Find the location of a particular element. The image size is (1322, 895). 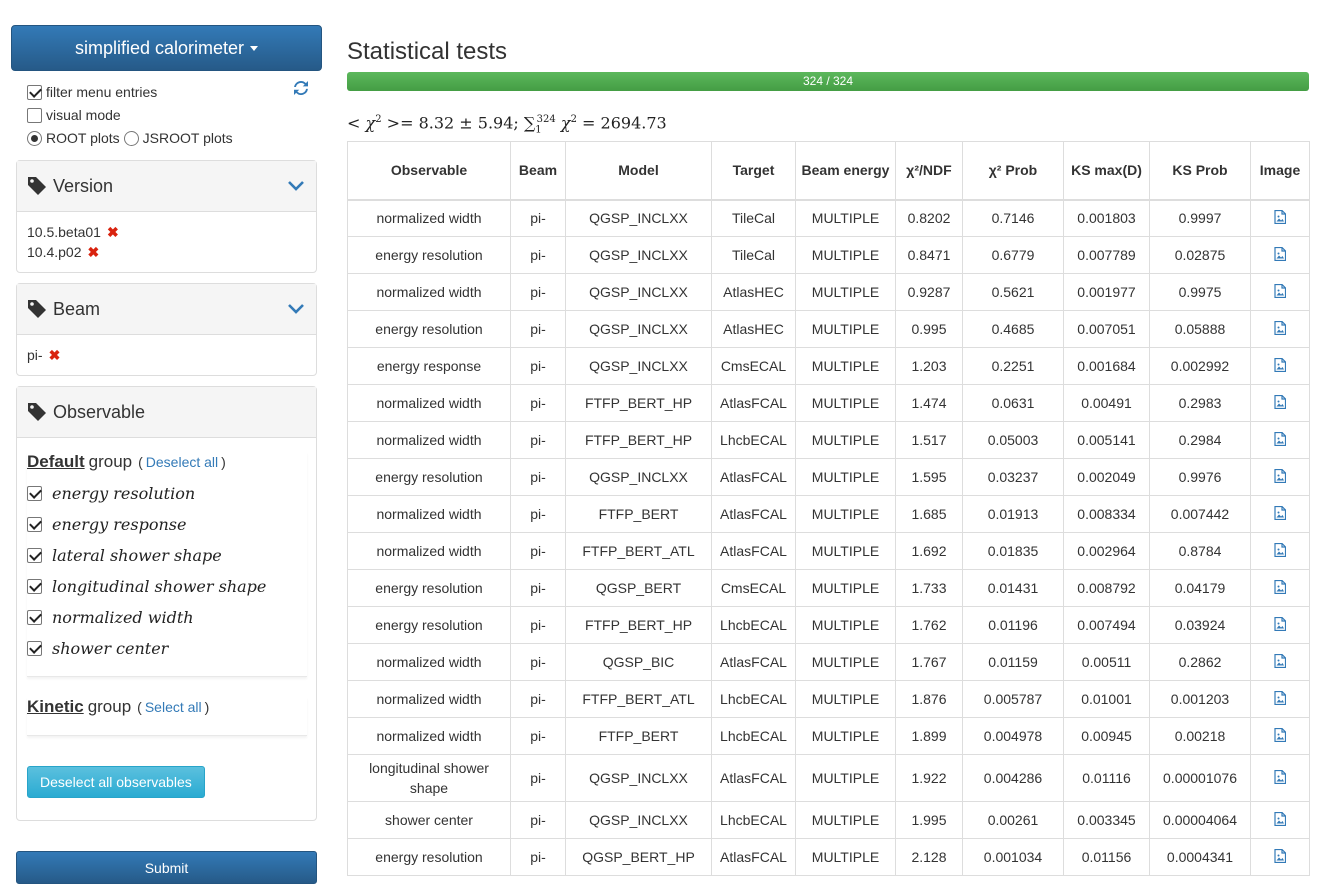

beam-panel-heading: Beam is located at coordinates (166, 309).